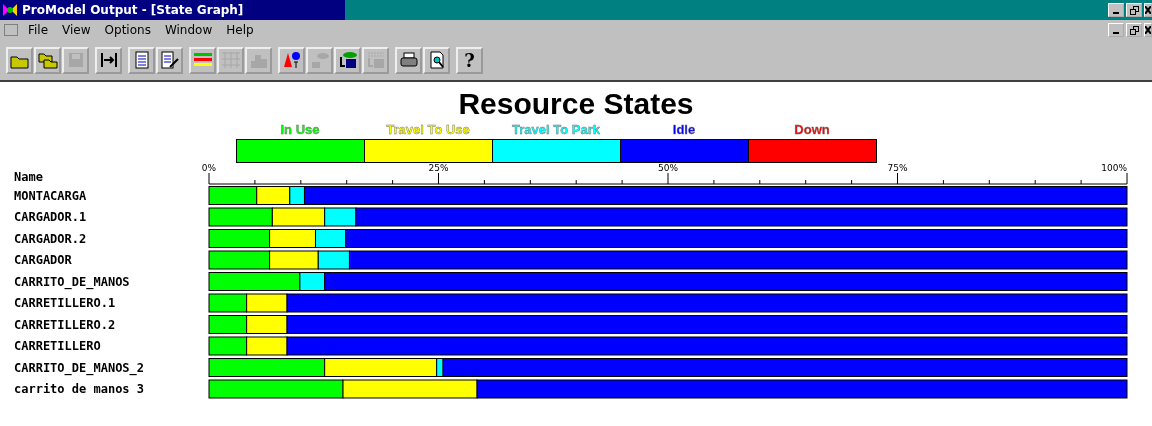  Describe the element at coordinates (10, 10) in the screenshot. I see `app-logo-icon` at that location.